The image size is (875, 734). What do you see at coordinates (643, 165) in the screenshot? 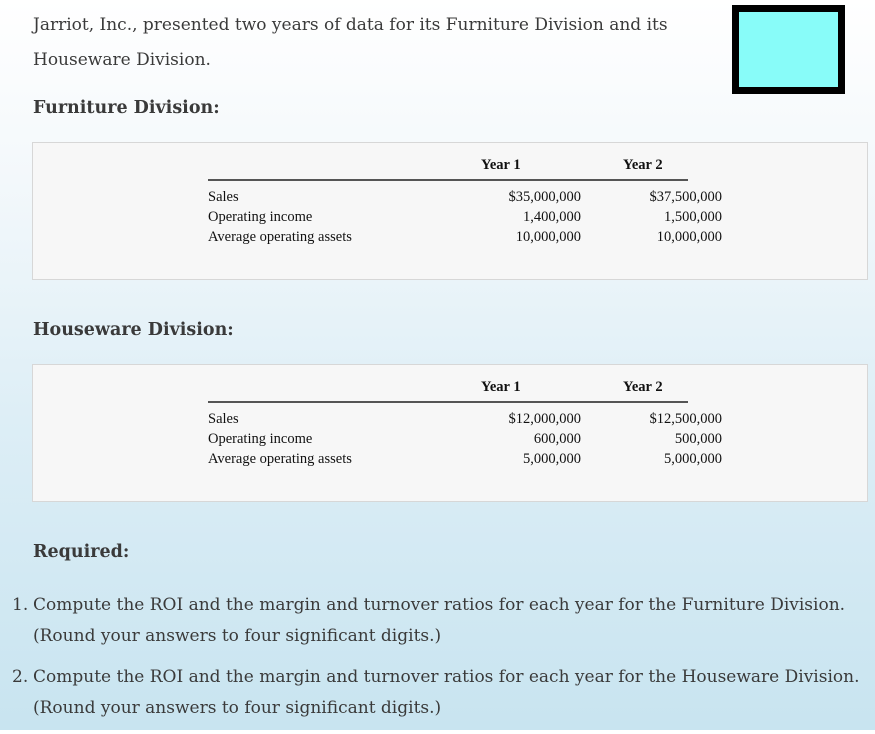
I see `furniture-col-year2: Year 2` at bounding box center [643, 165].